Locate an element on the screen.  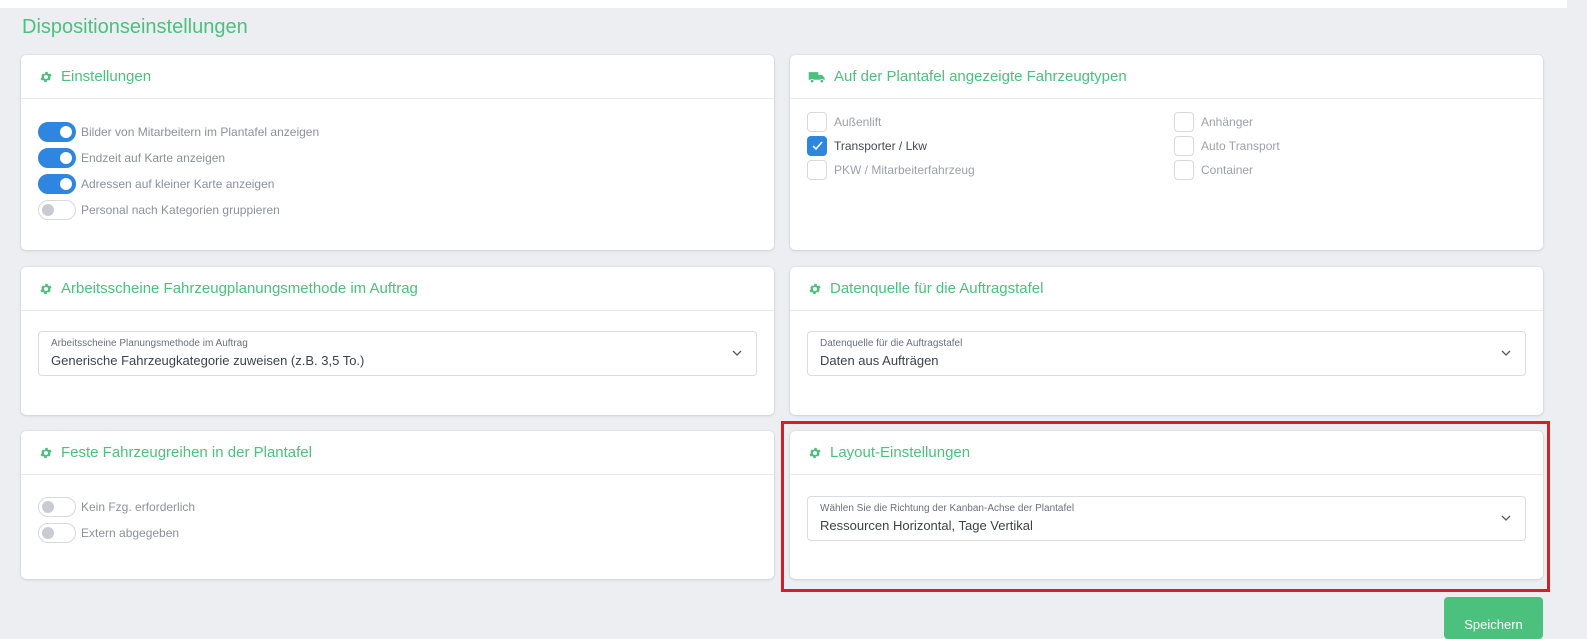
select-value: Daten aus Aufträgen is located at coordinates (879, 360).